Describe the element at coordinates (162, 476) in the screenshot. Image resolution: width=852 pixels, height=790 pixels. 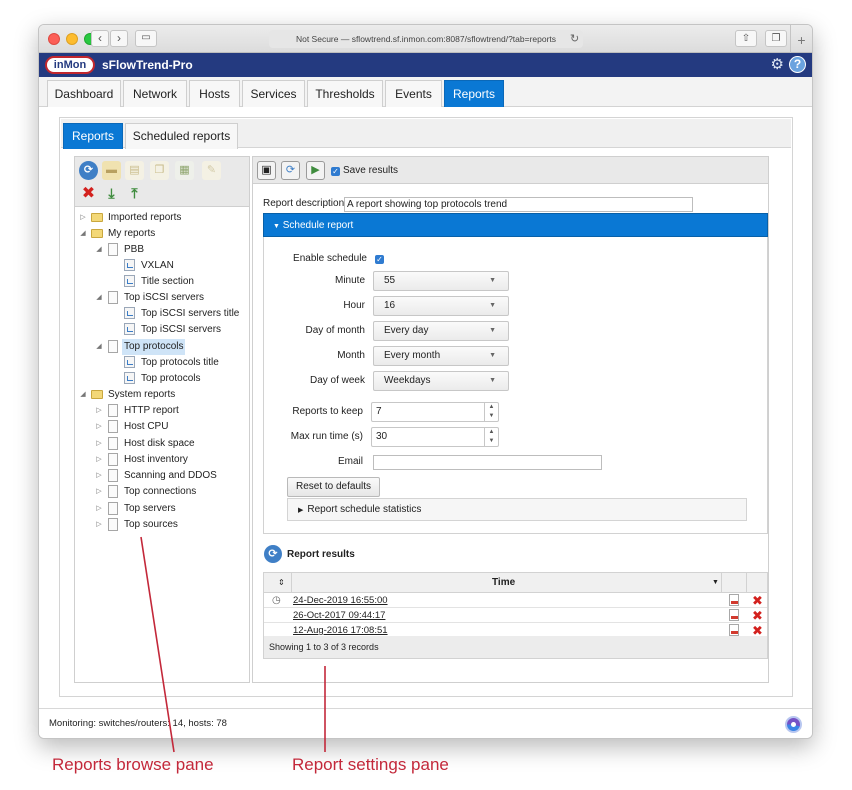
I see `tree-item-system-report: ▷ Scanning and DDOS` at that location.